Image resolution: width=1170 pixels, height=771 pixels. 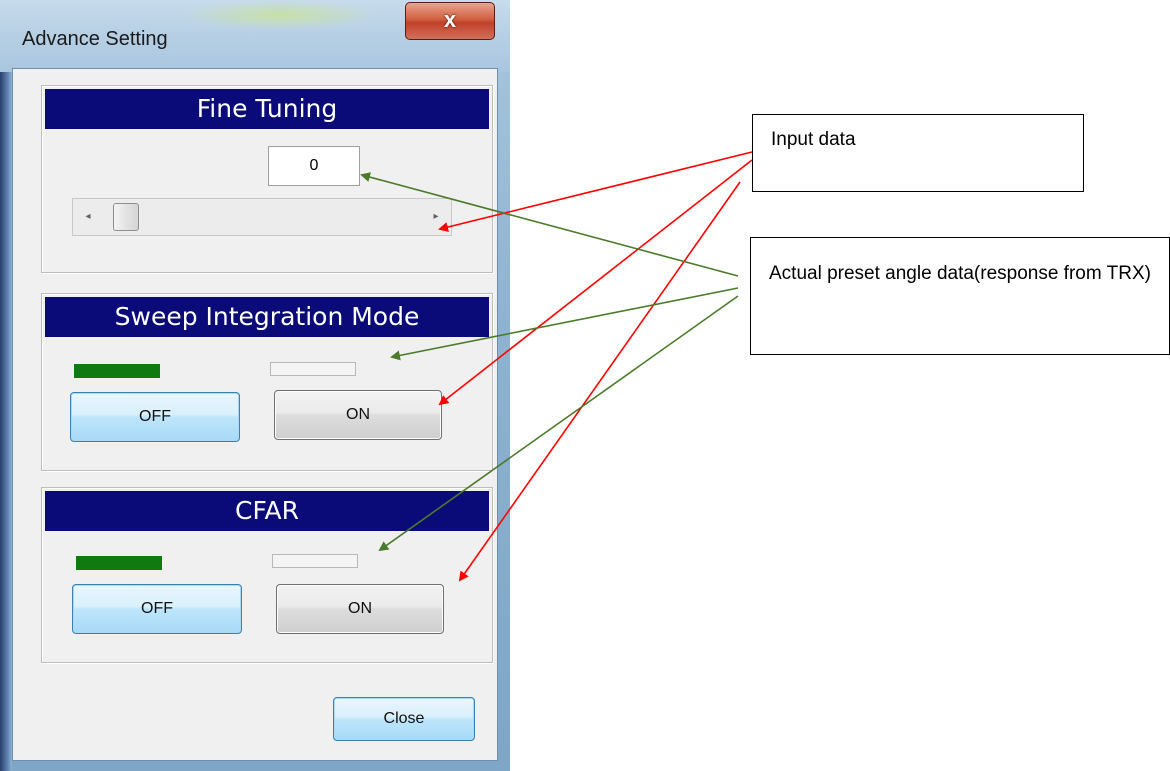 I want to click on sweep-off-button: OFF, so click(x=155, y=417).